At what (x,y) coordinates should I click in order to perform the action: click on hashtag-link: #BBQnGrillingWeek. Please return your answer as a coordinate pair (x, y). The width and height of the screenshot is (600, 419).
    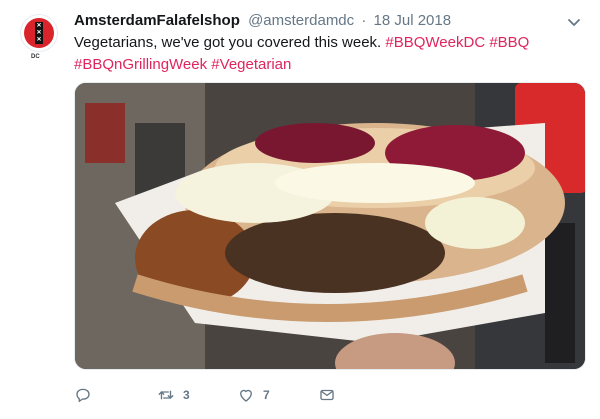
    Looking at the image, I should click on (140, 64).